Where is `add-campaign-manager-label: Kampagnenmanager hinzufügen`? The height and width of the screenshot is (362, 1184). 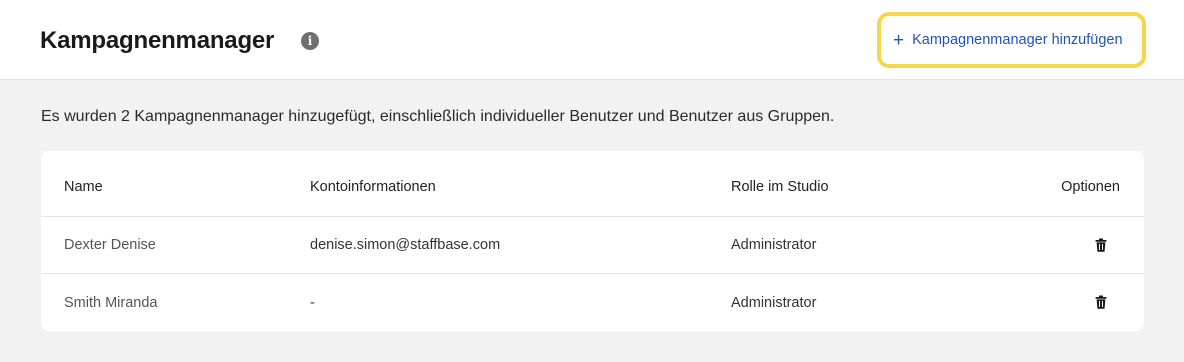 add-campaign-manager-label: Kampagnenmanager hinzufügen is located at coordinates (1017, 40).